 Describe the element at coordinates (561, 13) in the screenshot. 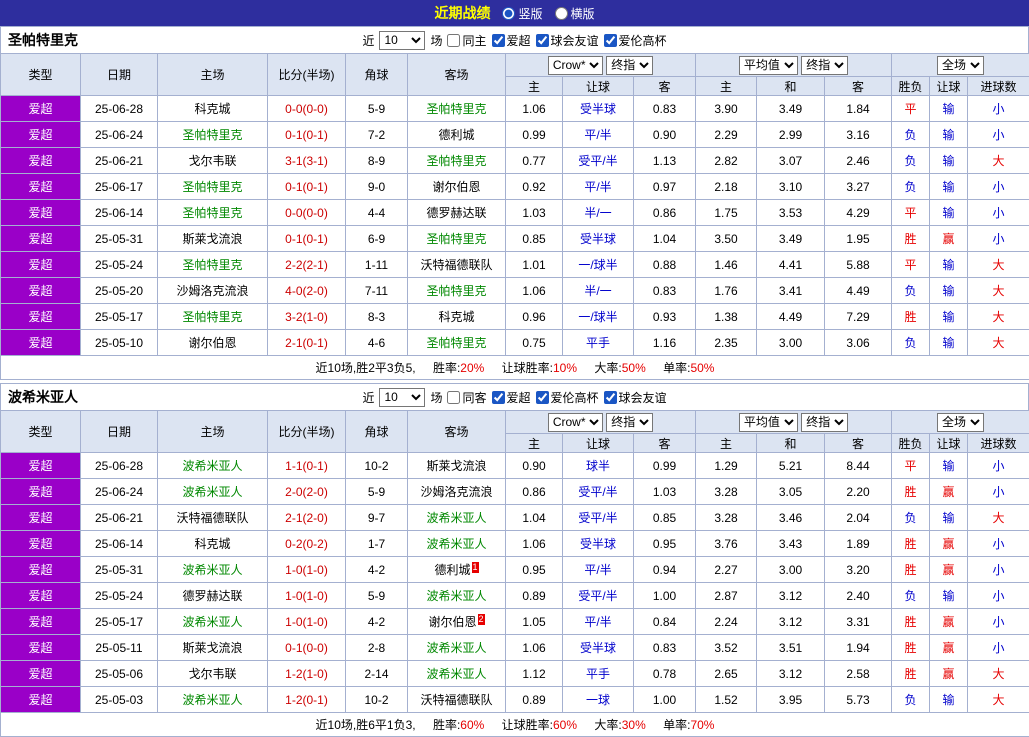

I see `horizontal-view-radio` at that location.